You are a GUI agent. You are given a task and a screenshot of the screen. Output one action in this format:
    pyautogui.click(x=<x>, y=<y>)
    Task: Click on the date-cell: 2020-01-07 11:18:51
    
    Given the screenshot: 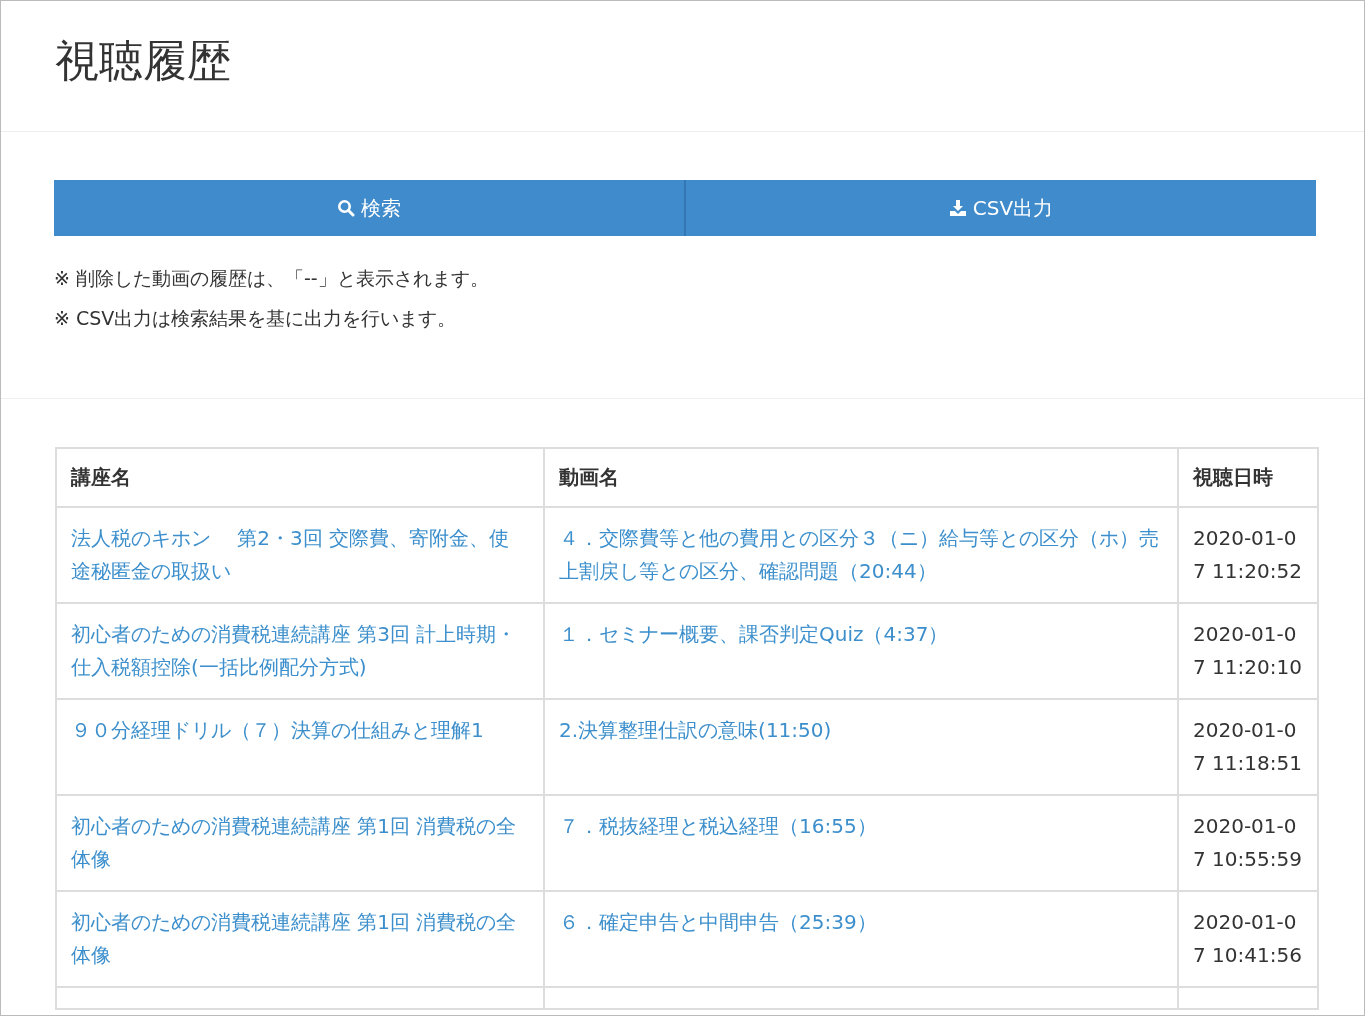 What is the action you would take?
    pyautogui.click(x=1247, y=746)
    